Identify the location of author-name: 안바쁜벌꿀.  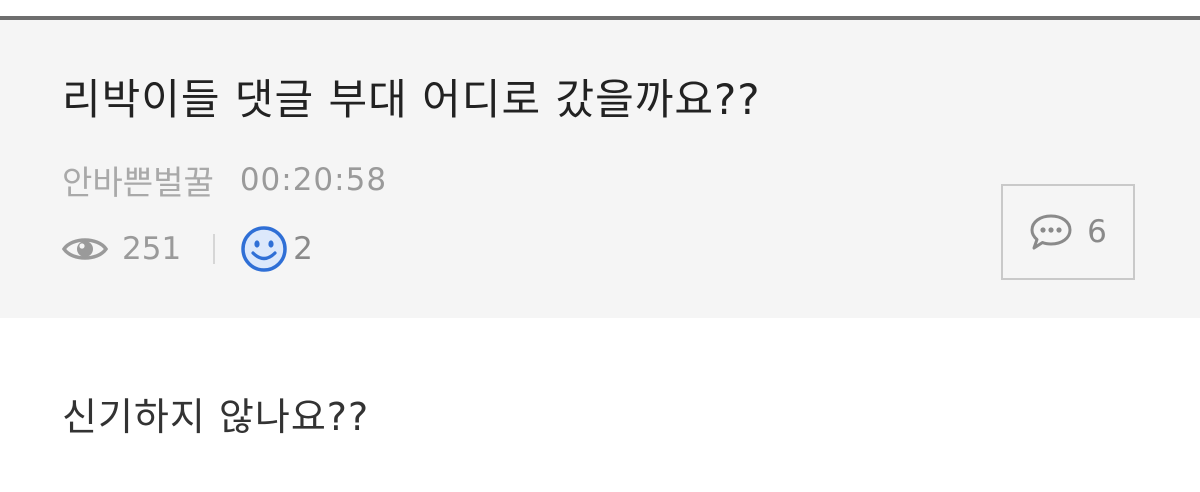
(138, 180).